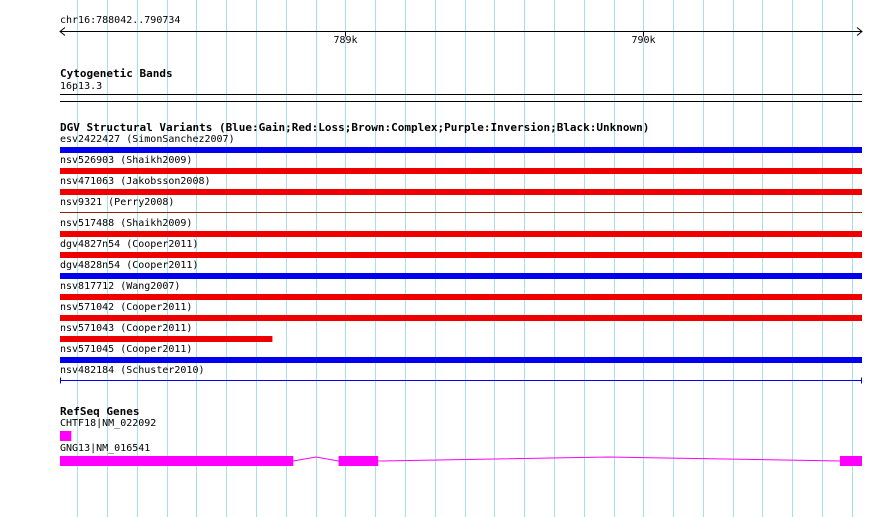 Image resolution: width=890 pixels, height=517 pixels. I want to click on refseq-gene-label: GNG13|NM_016541, so click(105, 448).